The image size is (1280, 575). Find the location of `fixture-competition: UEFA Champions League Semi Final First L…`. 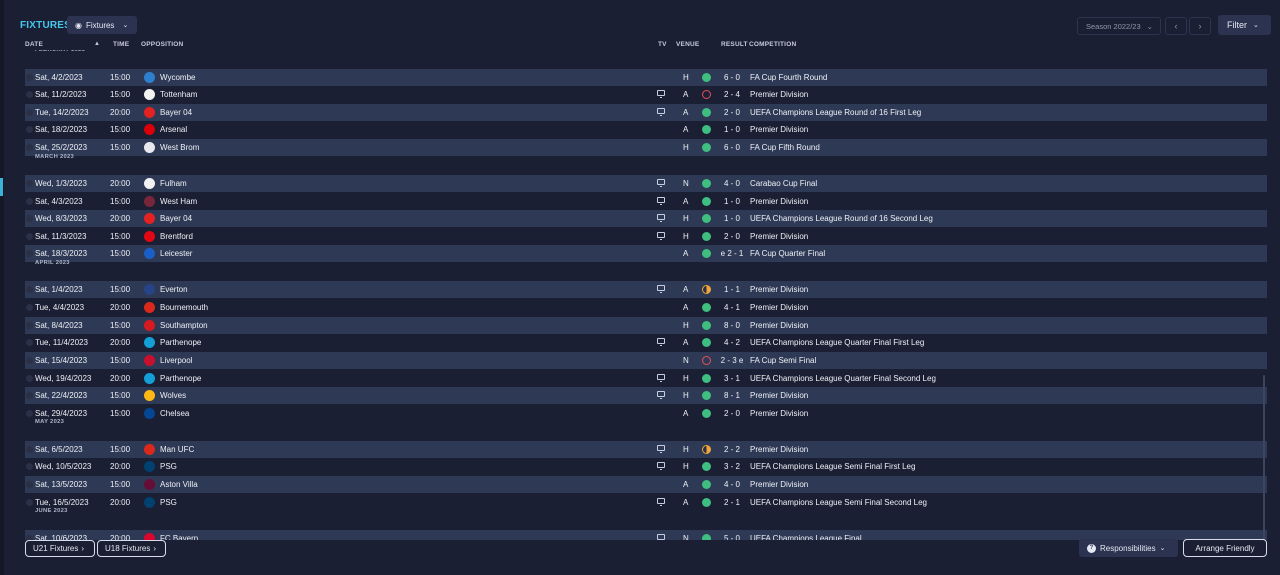

fixture-competition: UEFA Champions League Semi Final First L… is located at coordinates (832, 466).